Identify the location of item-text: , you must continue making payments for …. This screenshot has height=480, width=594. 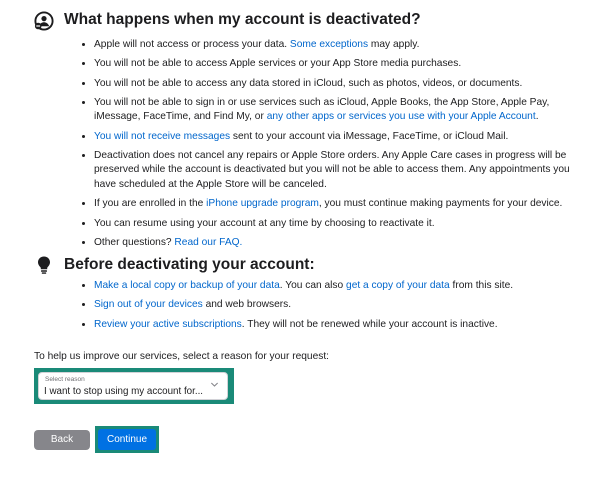
(440, 204).